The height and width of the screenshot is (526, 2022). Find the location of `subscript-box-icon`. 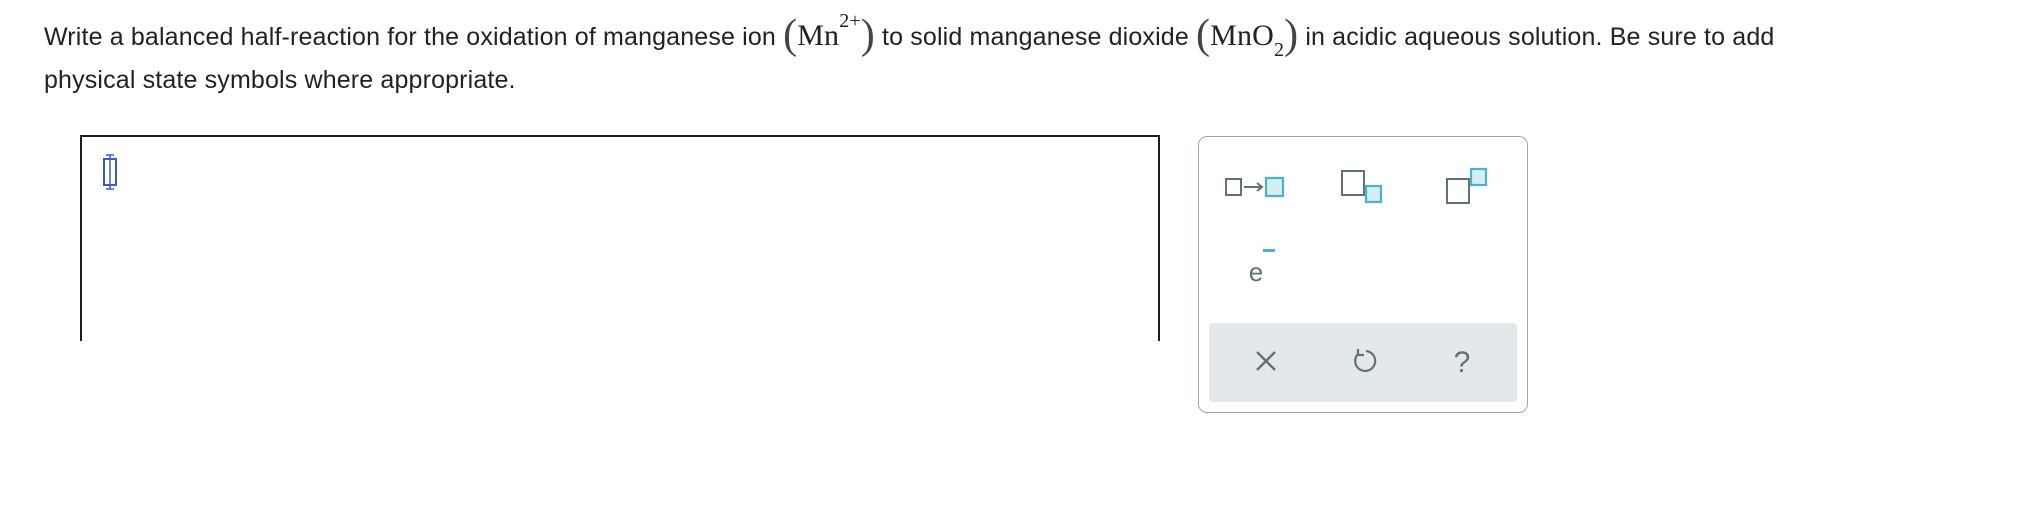

subscript-box-icon is located at coordinates (1361, 187).